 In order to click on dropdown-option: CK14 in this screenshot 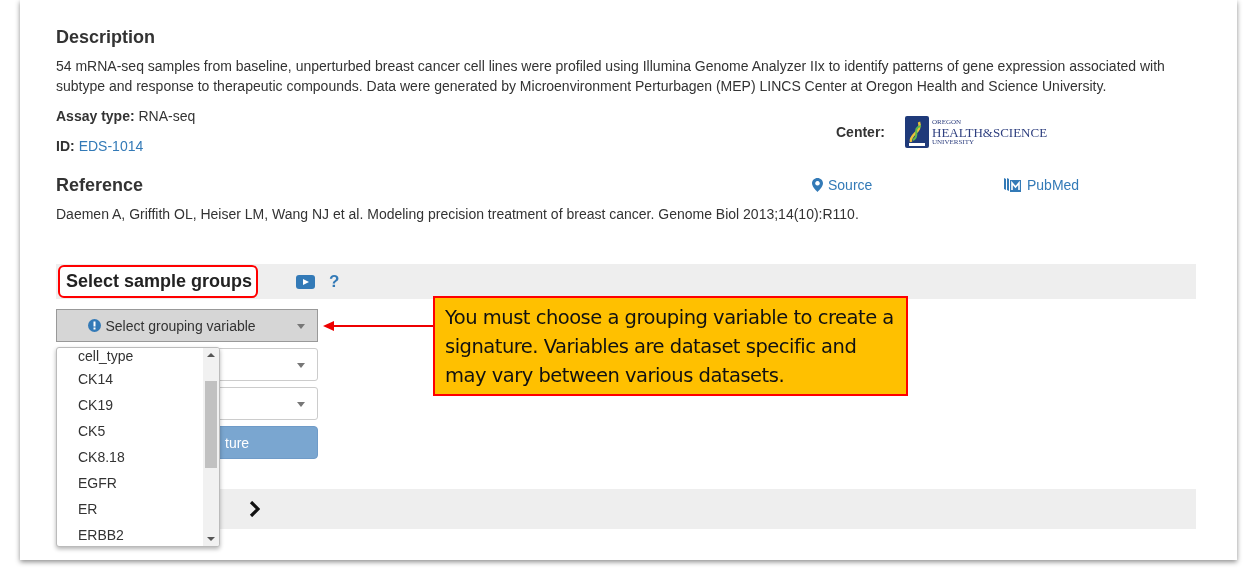, I will do `click(130, 379)`.